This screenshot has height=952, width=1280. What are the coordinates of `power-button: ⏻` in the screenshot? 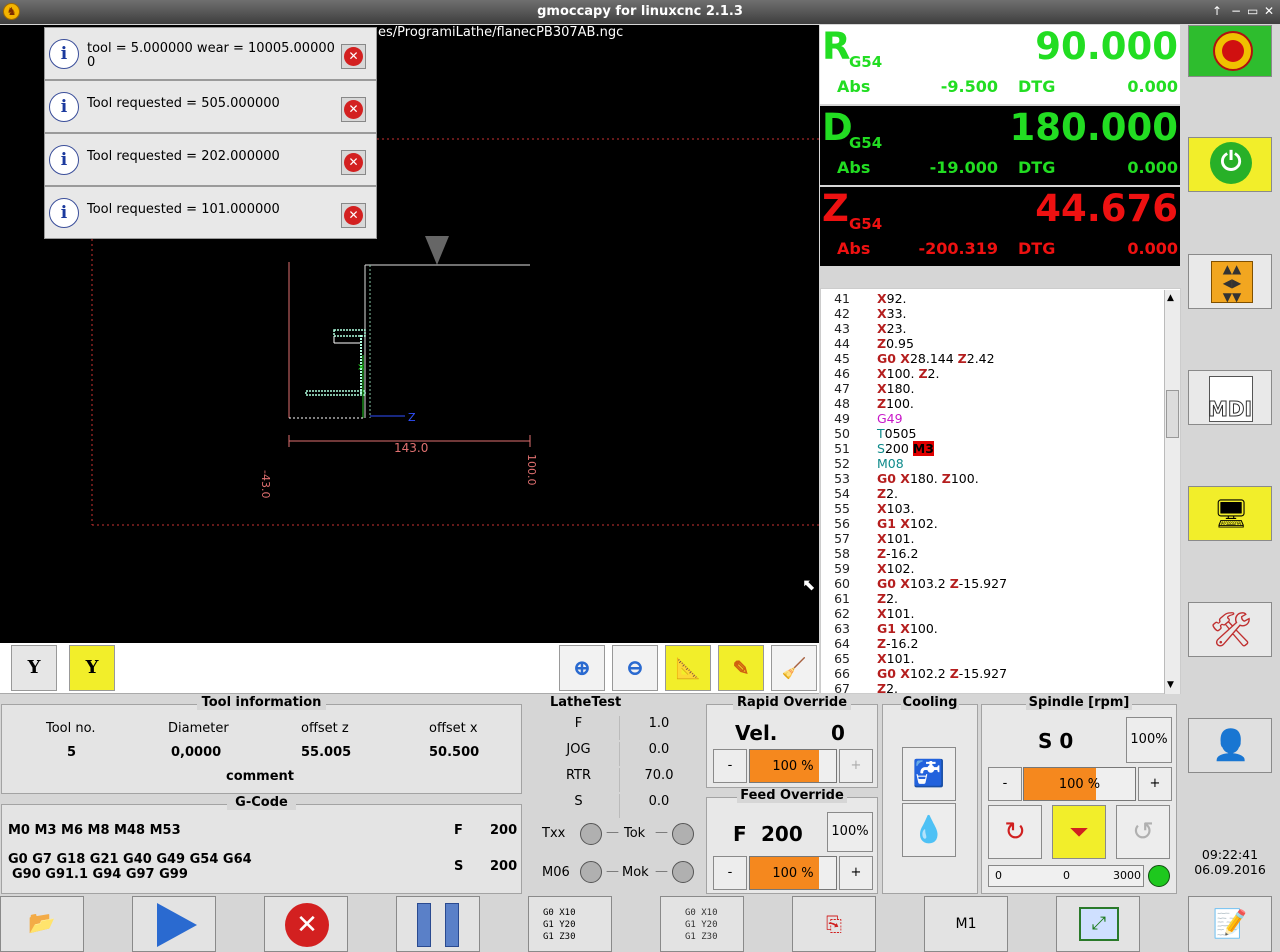 It's located at (1230, 164).